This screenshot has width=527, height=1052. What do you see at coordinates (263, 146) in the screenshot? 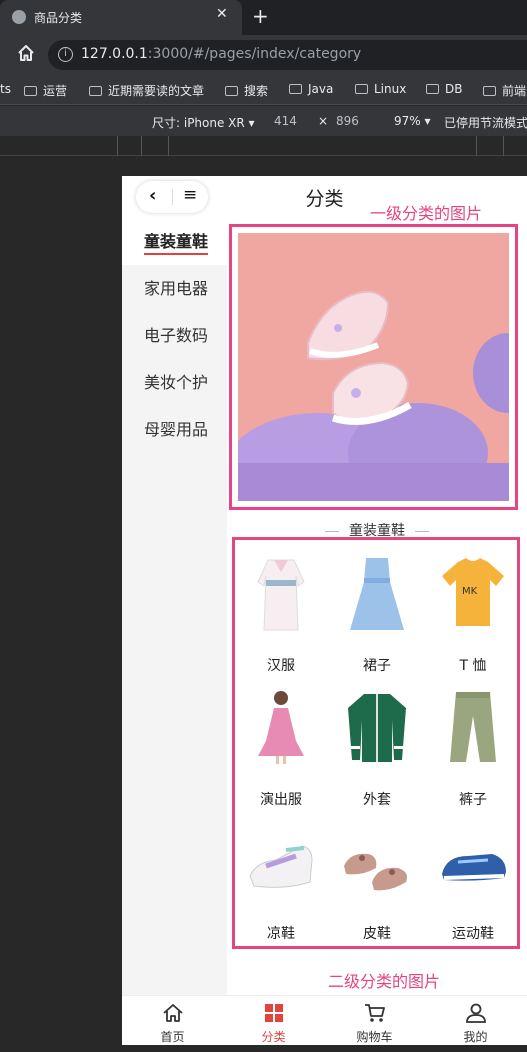
I see `media-query-ruler` at bounding box center [263, 146].